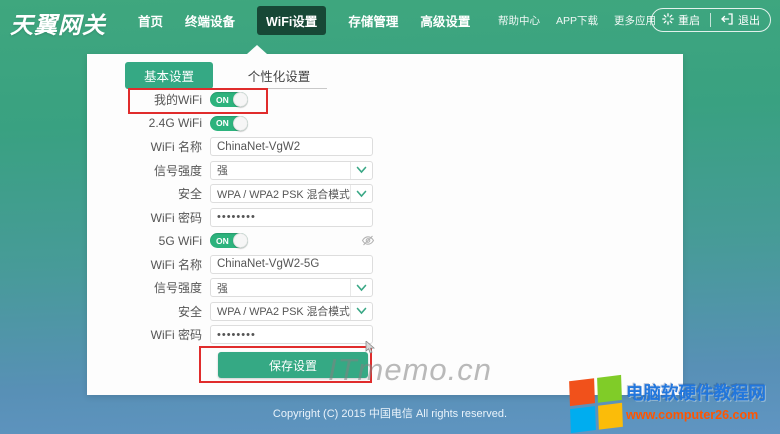  What do you see at coordinates (385, 335) in the screenshot?
I see `wifi-5g-password-row: WiFi 密码` at bounding box center [385, 335].